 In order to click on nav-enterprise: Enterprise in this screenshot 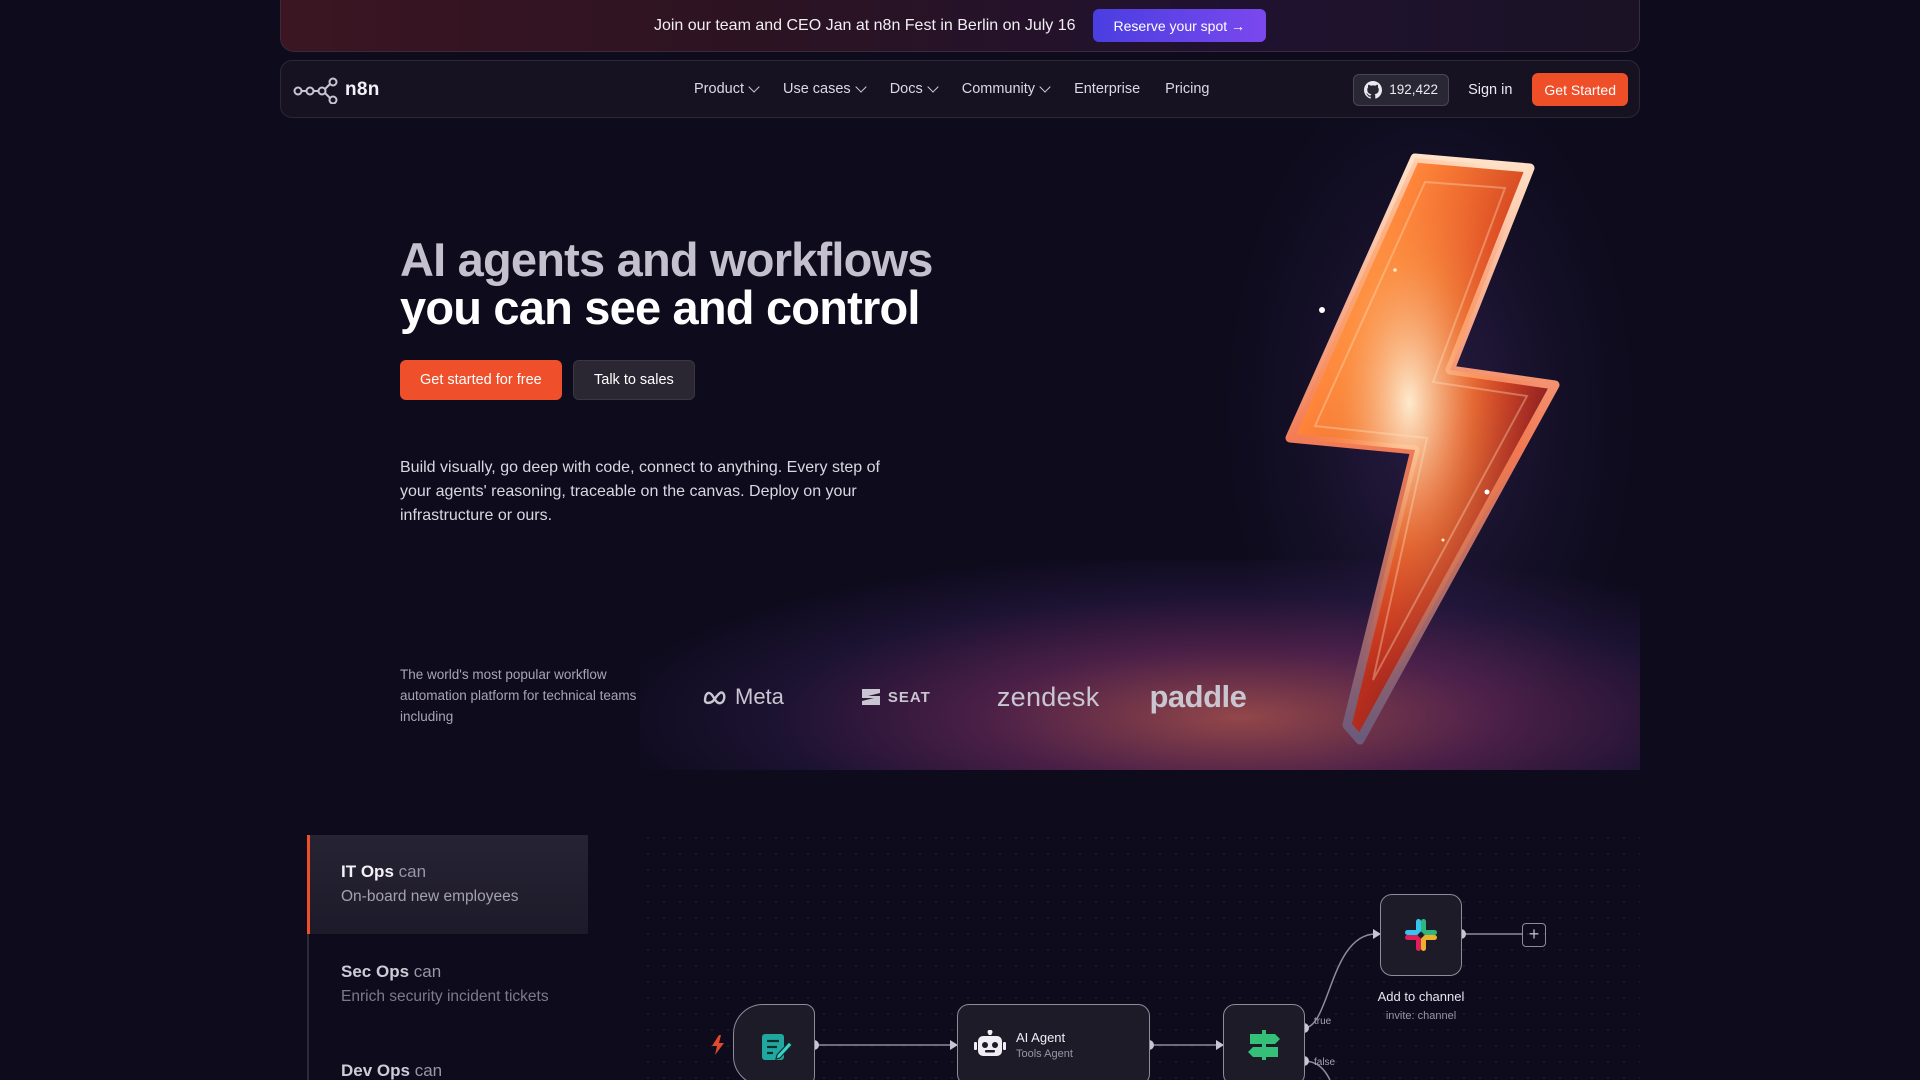, I will do `click(1107, 89)`.